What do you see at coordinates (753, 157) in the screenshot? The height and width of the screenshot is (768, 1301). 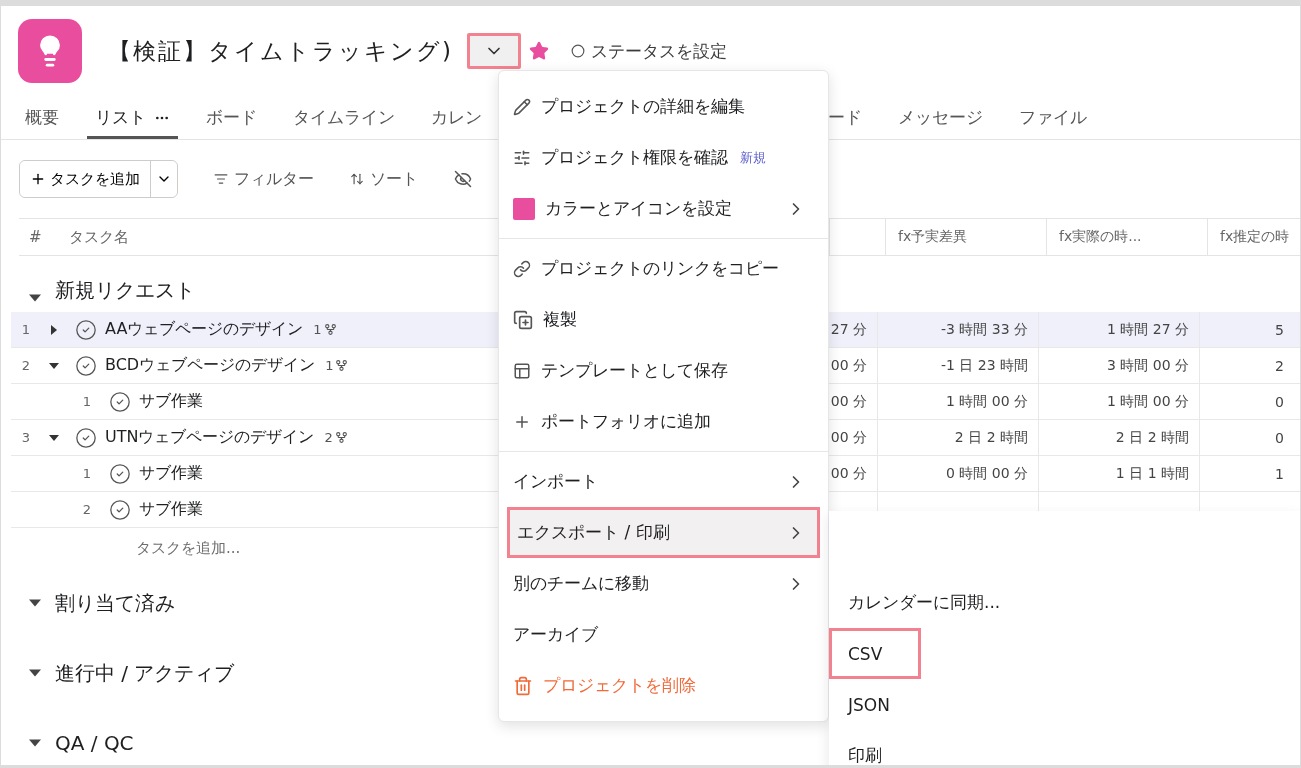 I see `new-label: 新規` at bounding box center [753, 157].